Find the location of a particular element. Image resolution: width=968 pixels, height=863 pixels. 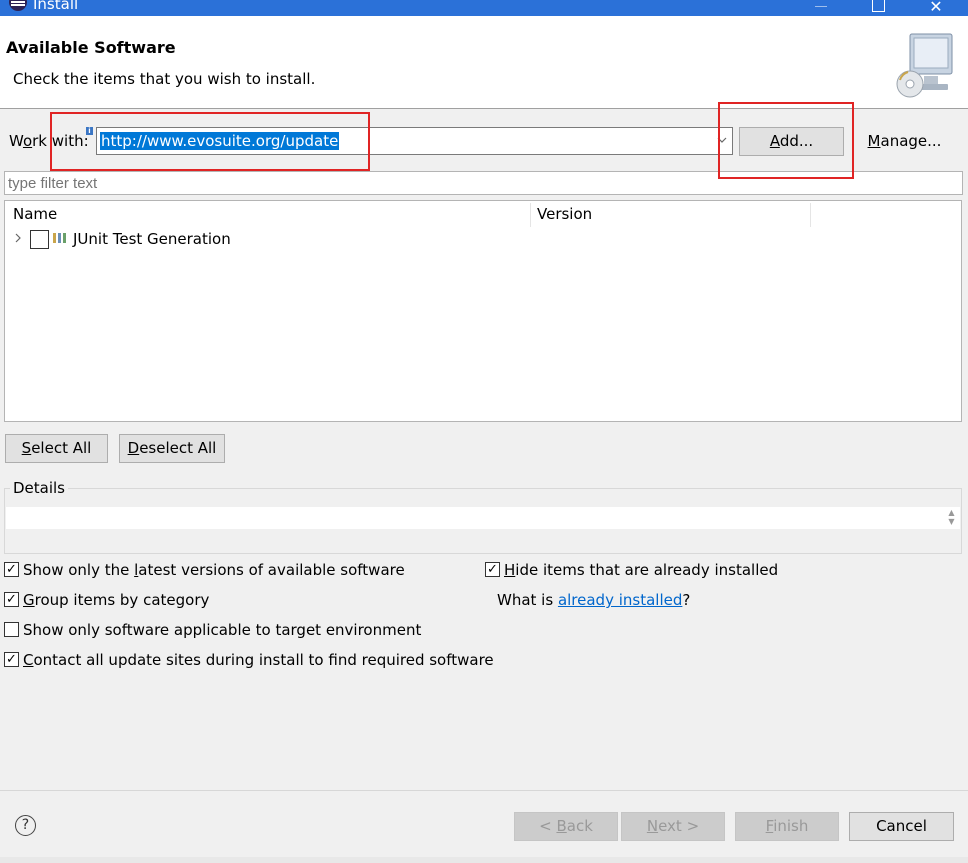

select-all-label: elect All is located at coordinates (61, 448).